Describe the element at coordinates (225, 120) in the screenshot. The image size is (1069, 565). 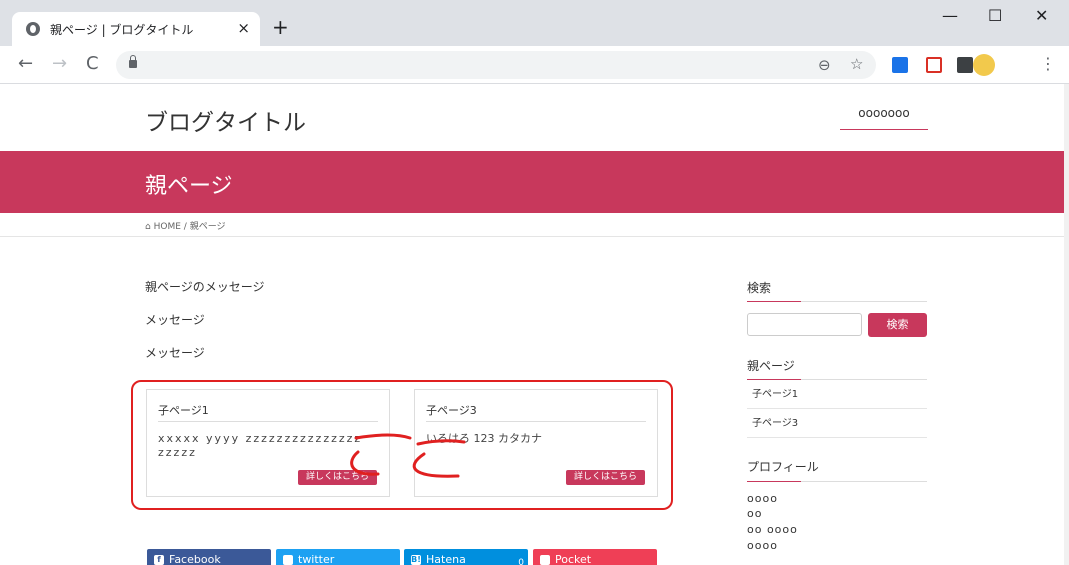
I see `blog-title: ブログタイトル` at that location.